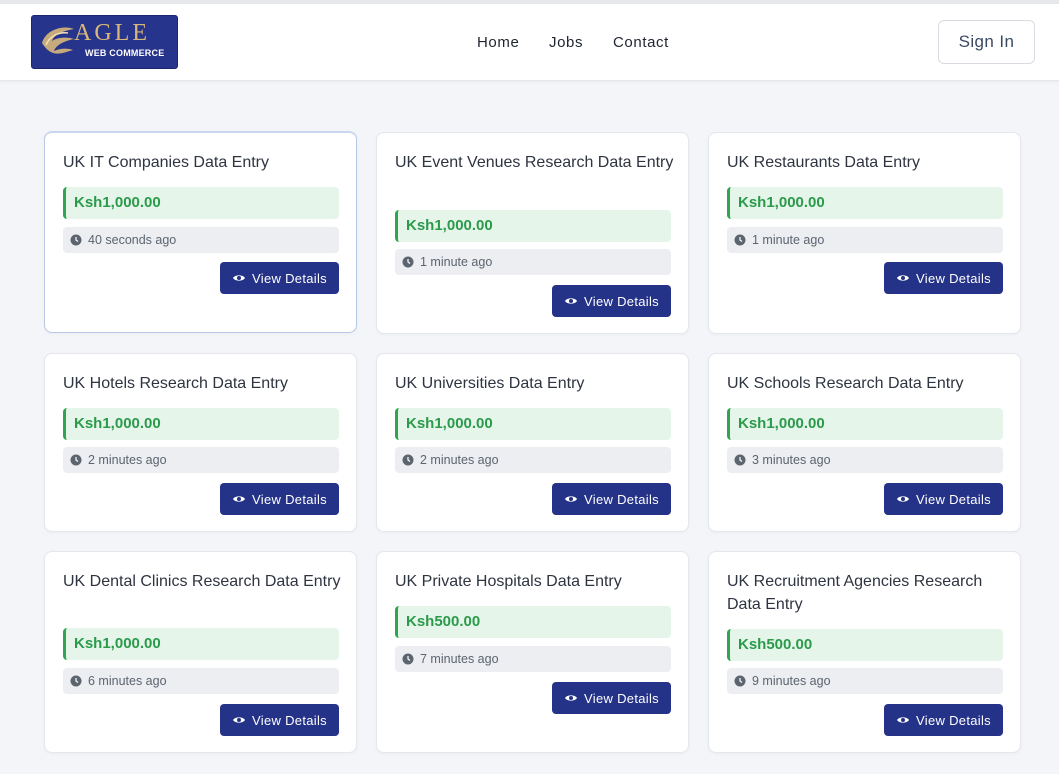 This screenshot has width=1059, height=774. I want to click on nav-contact-link: Contact, so click(641, 42).